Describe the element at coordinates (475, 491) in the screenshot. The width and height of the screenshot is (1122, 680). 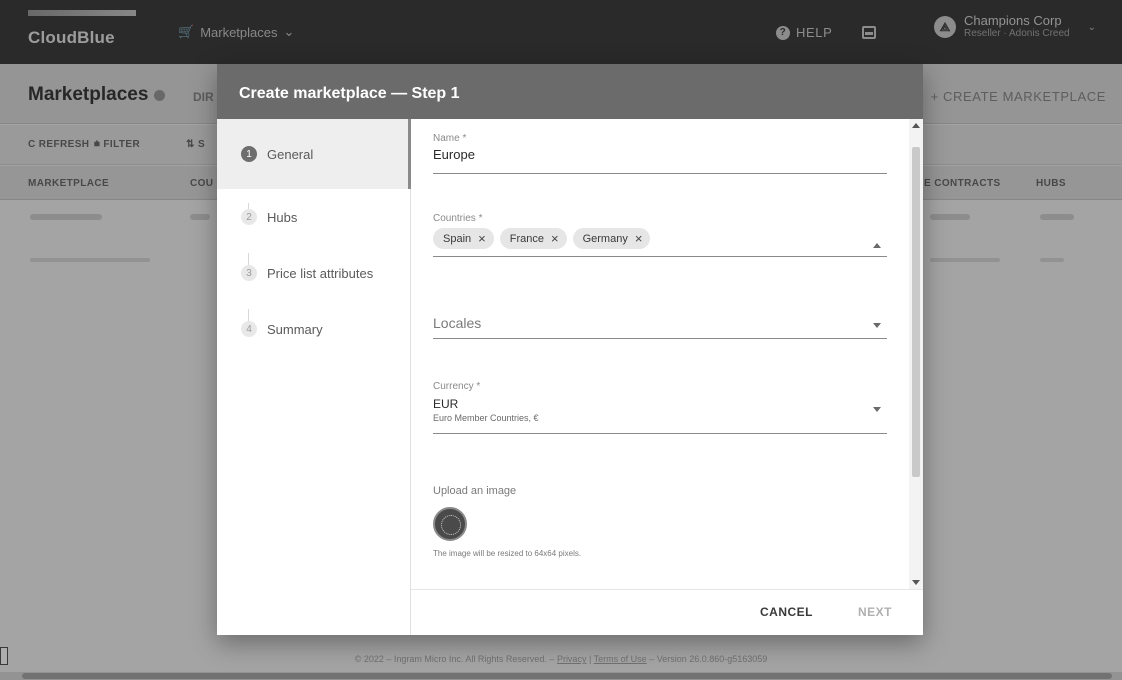
I see `upload-label: Upload an image` at that location.